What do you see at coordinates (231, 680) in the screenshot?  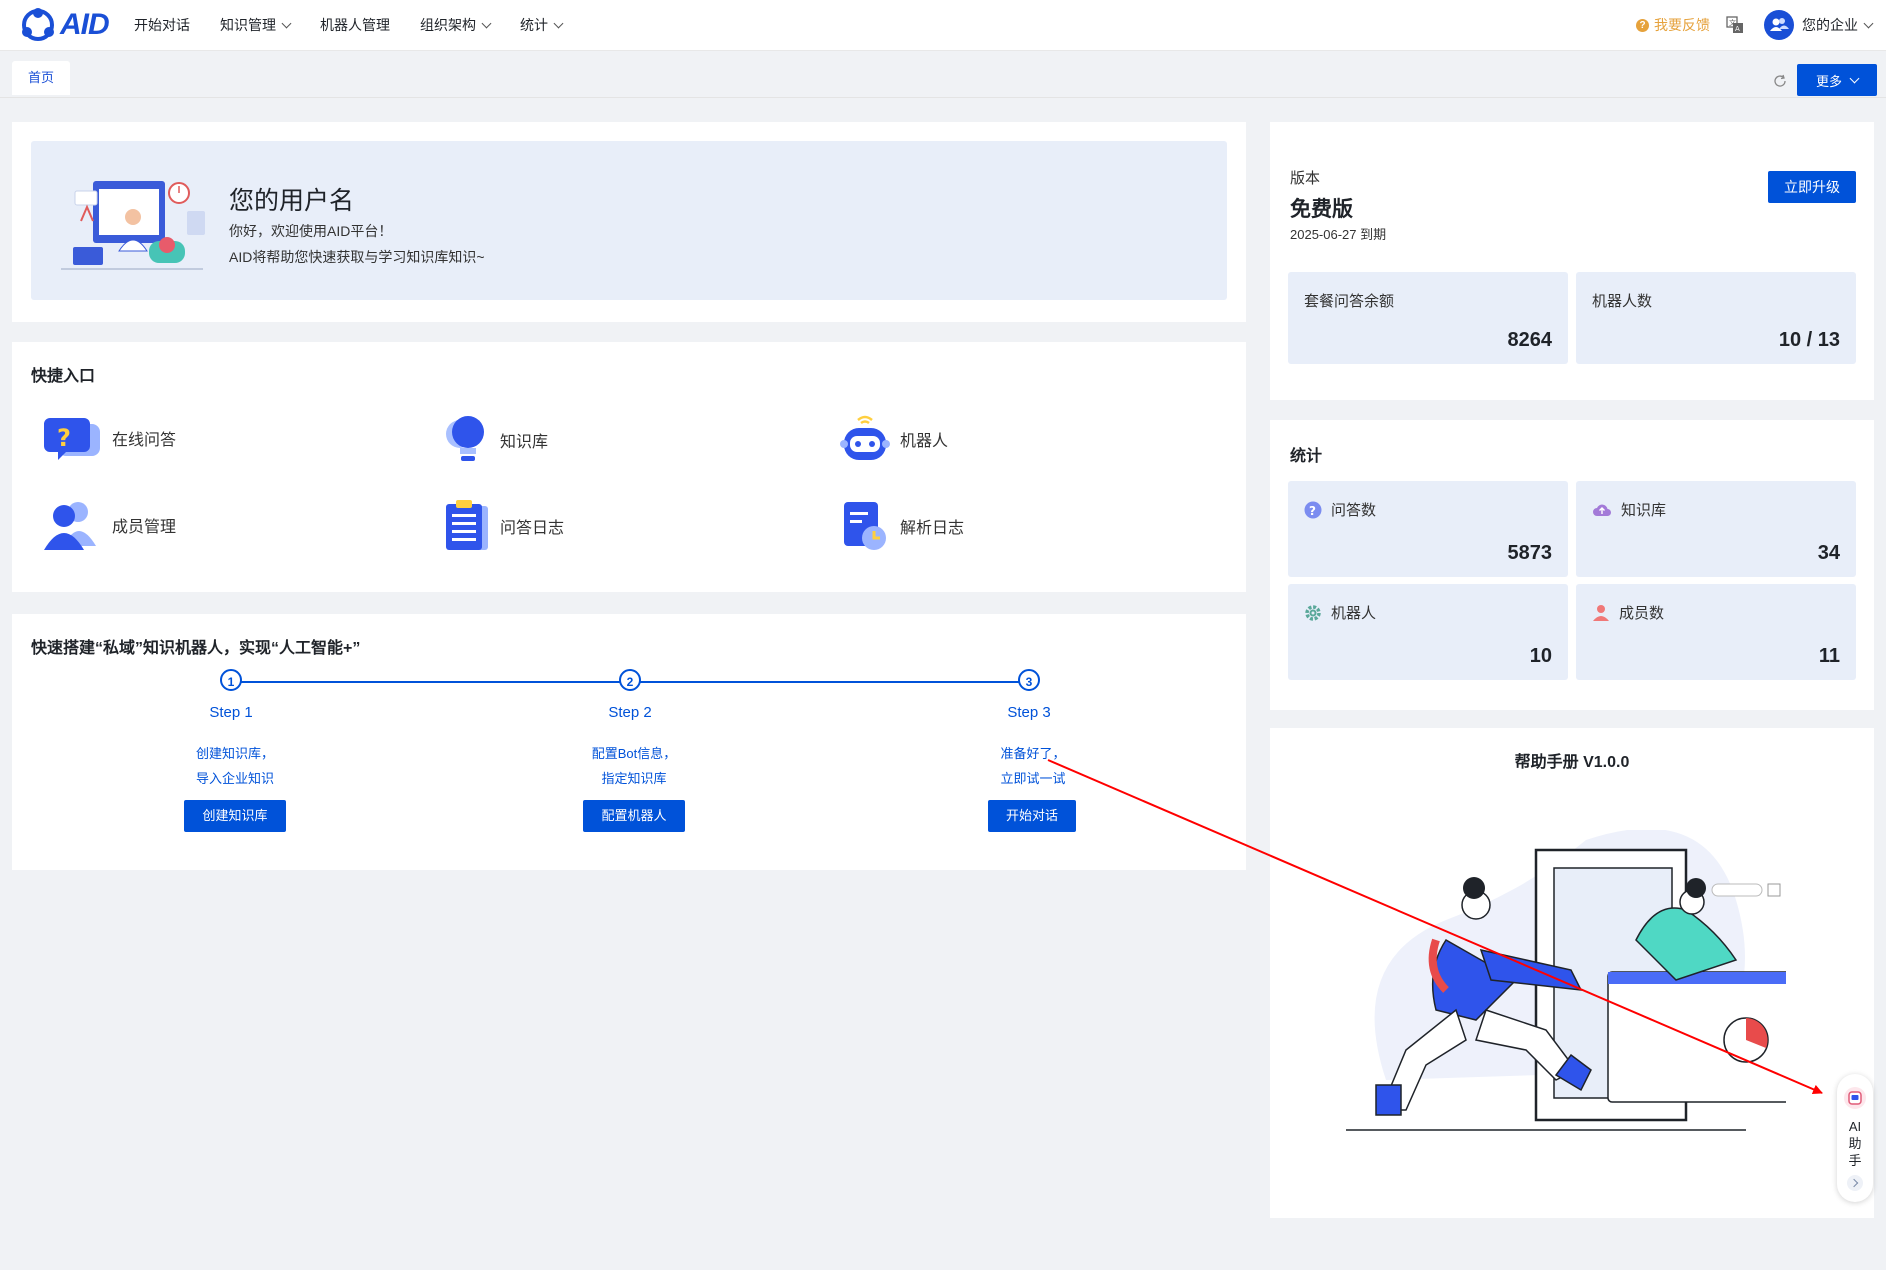 I see `step-1-circle: 1` at bounding box center [231, 680].